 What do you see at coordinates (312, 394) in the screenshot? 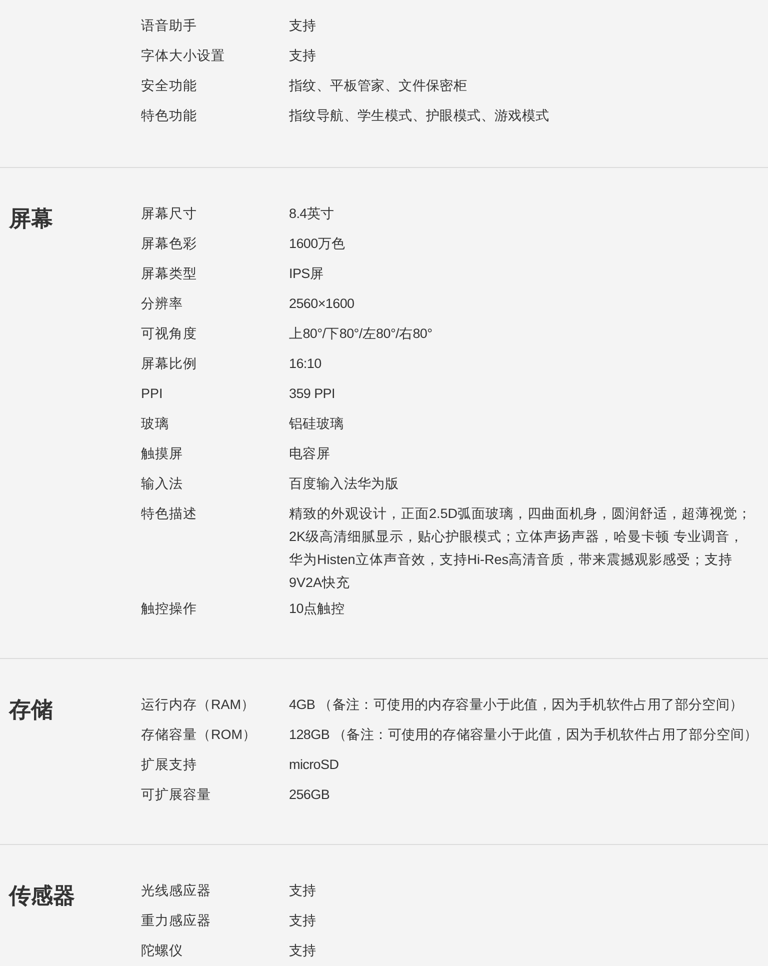
I see `spec-value: 359 PPI` at bounding box center [312, 394].